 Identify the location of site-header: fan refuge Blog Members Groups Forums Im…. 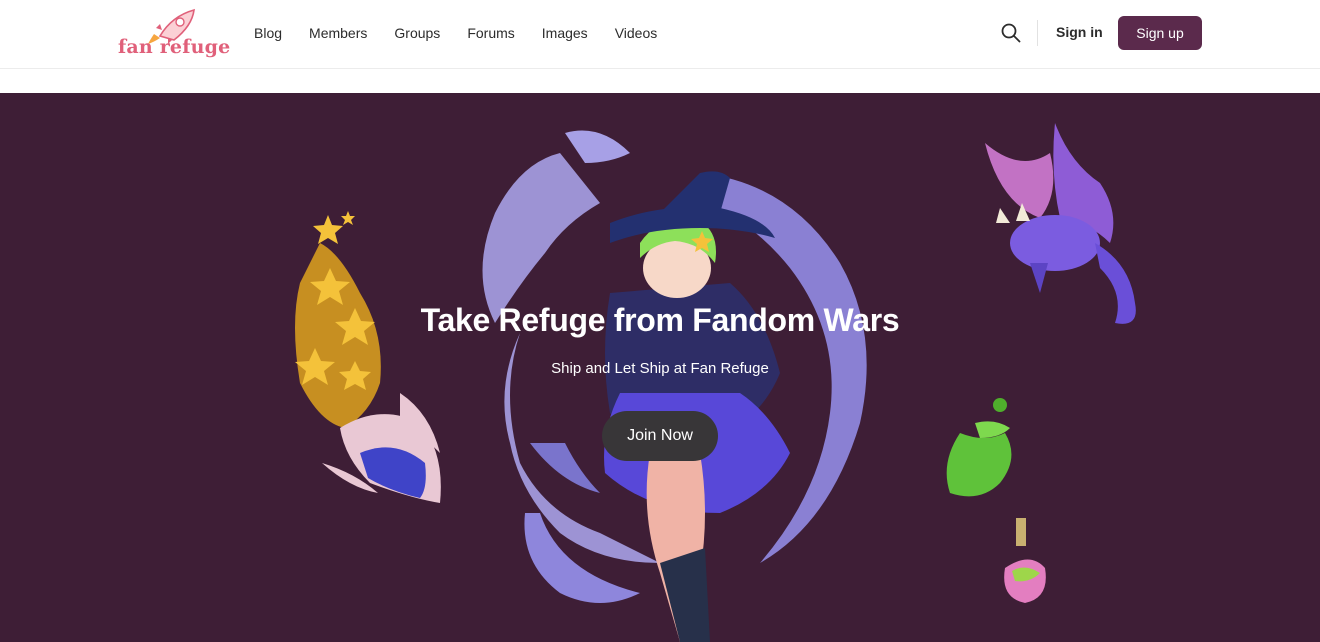
(660, 34).